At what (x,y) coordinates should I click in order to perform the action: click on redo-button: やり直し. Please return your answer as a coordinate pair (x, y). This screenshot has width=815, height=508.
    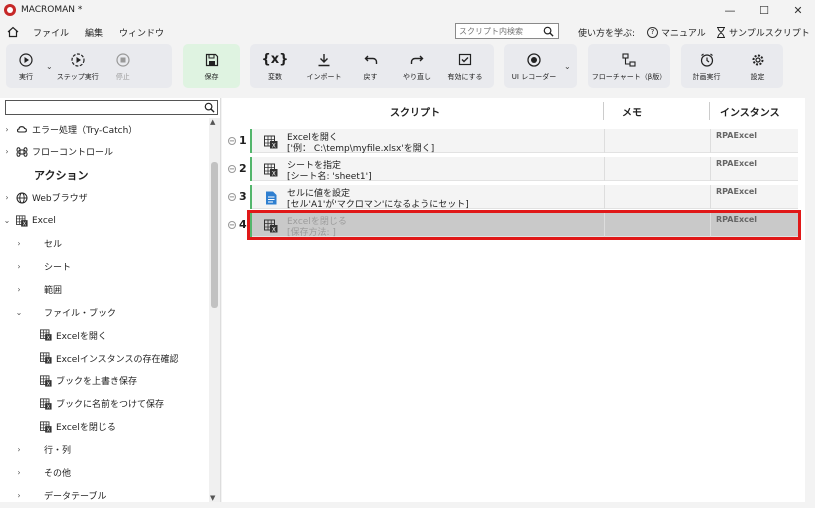
    Looking at the image, I should click on (417, 66).